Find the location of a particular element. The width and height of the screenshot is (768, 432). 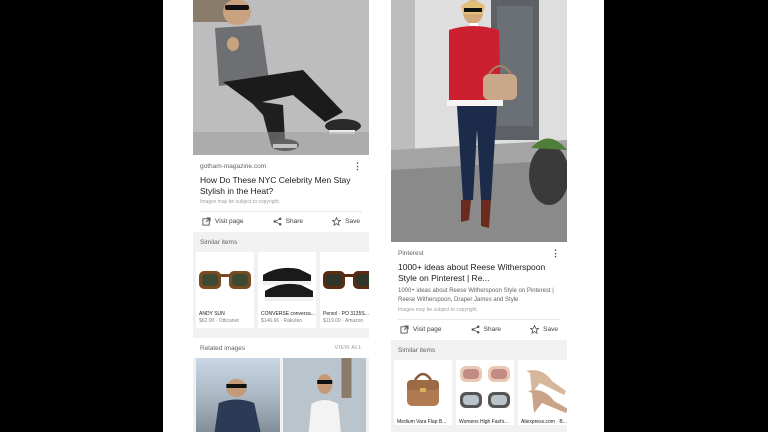

result-source-row: Pinterest ⋮ is located at coordinates (479, 253).